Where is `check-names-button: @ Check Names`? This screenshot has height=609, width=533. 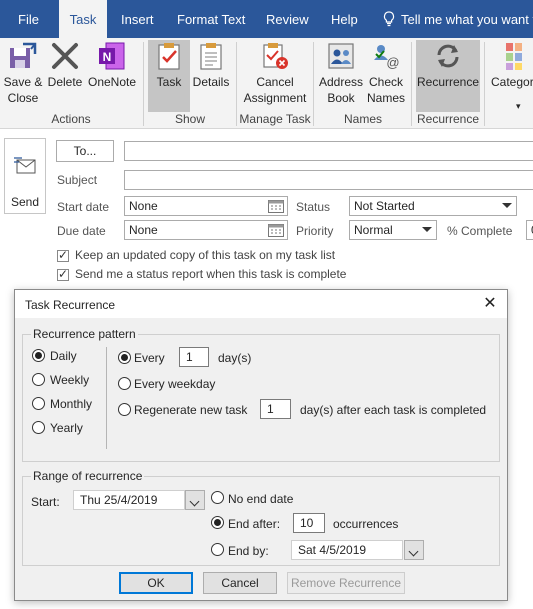 check-names-button: @ Check Names is located at coordinates (386, 76).